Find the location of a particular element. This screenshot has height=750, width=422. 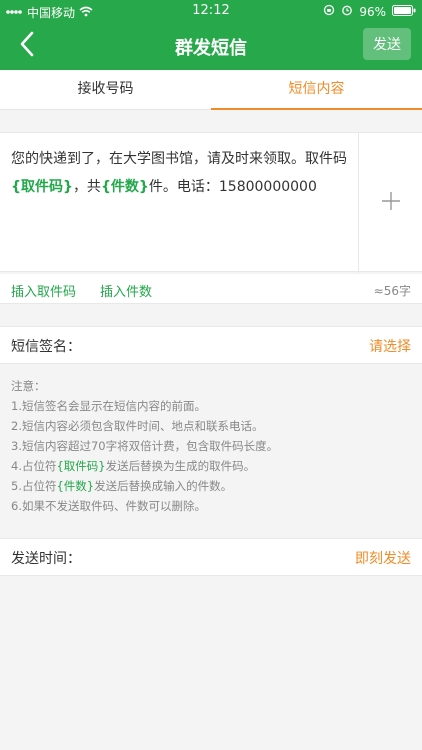

rotation-lock-icon is located at coordinates (329, 11).